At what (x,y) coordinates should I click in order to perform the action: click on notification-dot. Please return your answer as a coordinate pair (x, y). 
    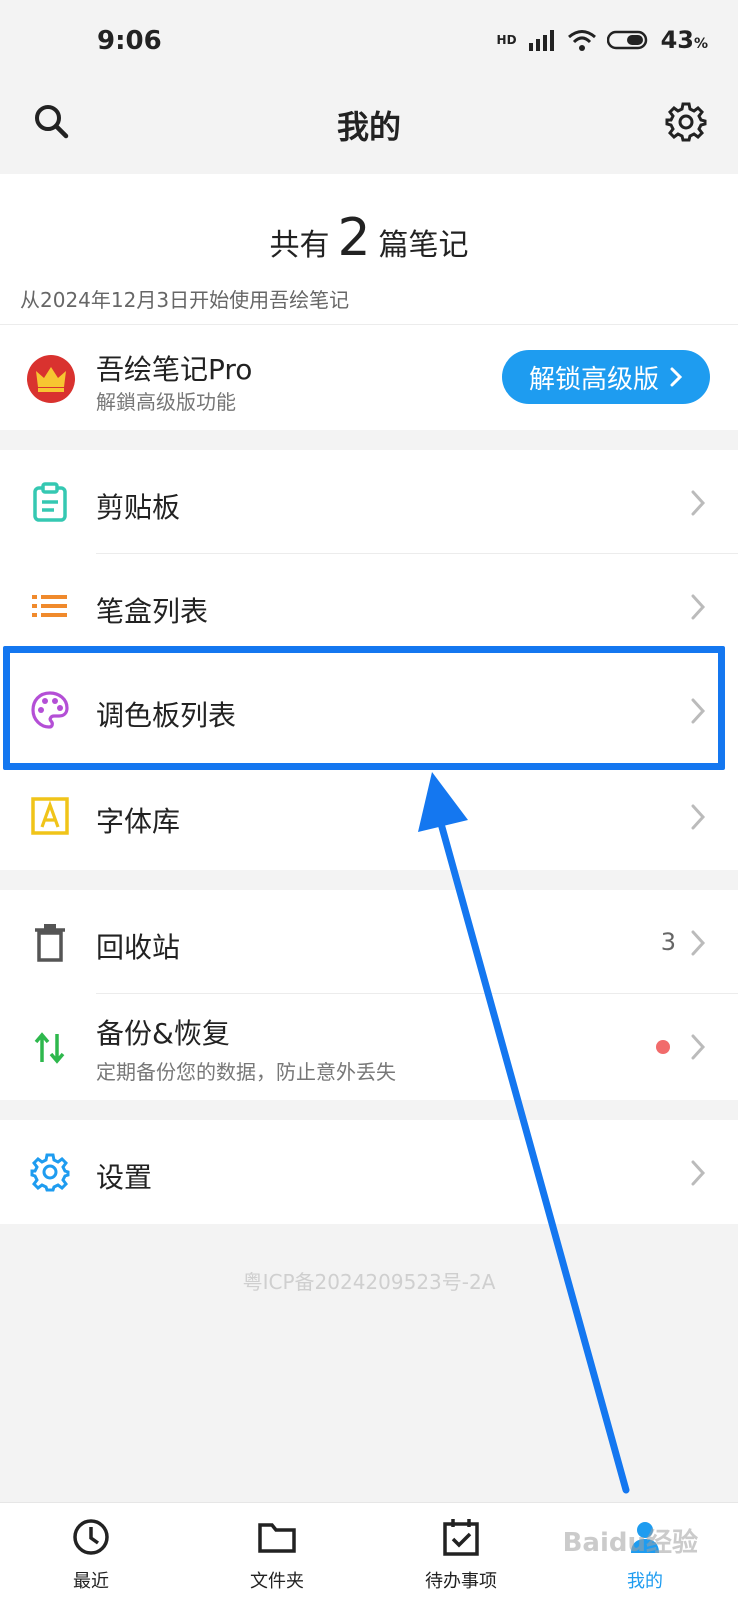
    Looking at the image, I should click on (663, 1047).